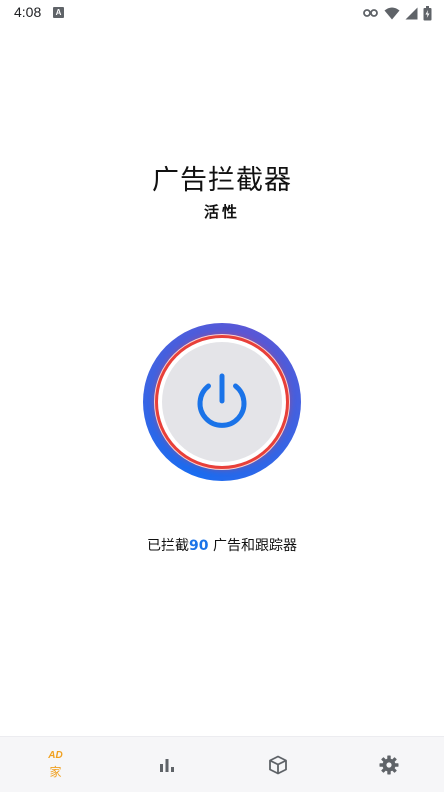  I want to click on power-icon, so click(222, 400).